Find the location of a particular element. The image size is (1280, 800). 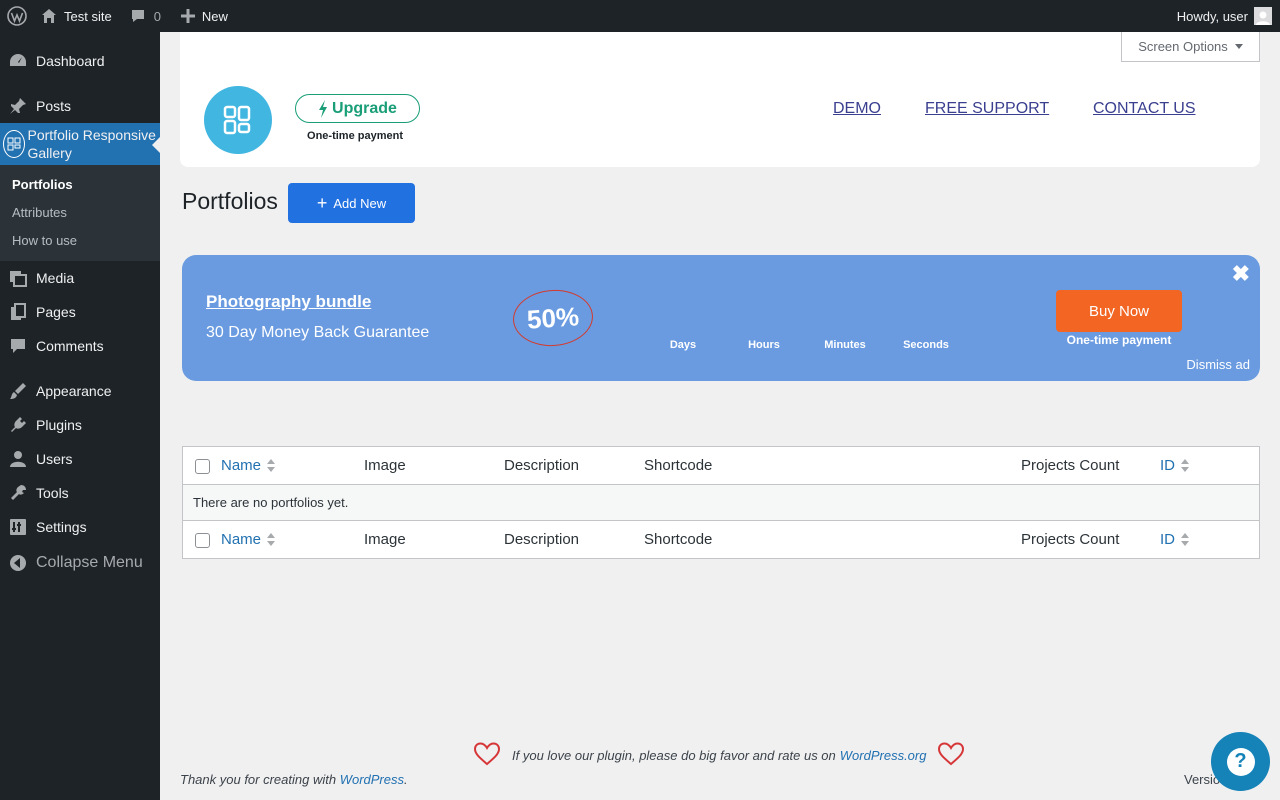

sidebar-item-label: Plugins is located at coordinates (59, 425).